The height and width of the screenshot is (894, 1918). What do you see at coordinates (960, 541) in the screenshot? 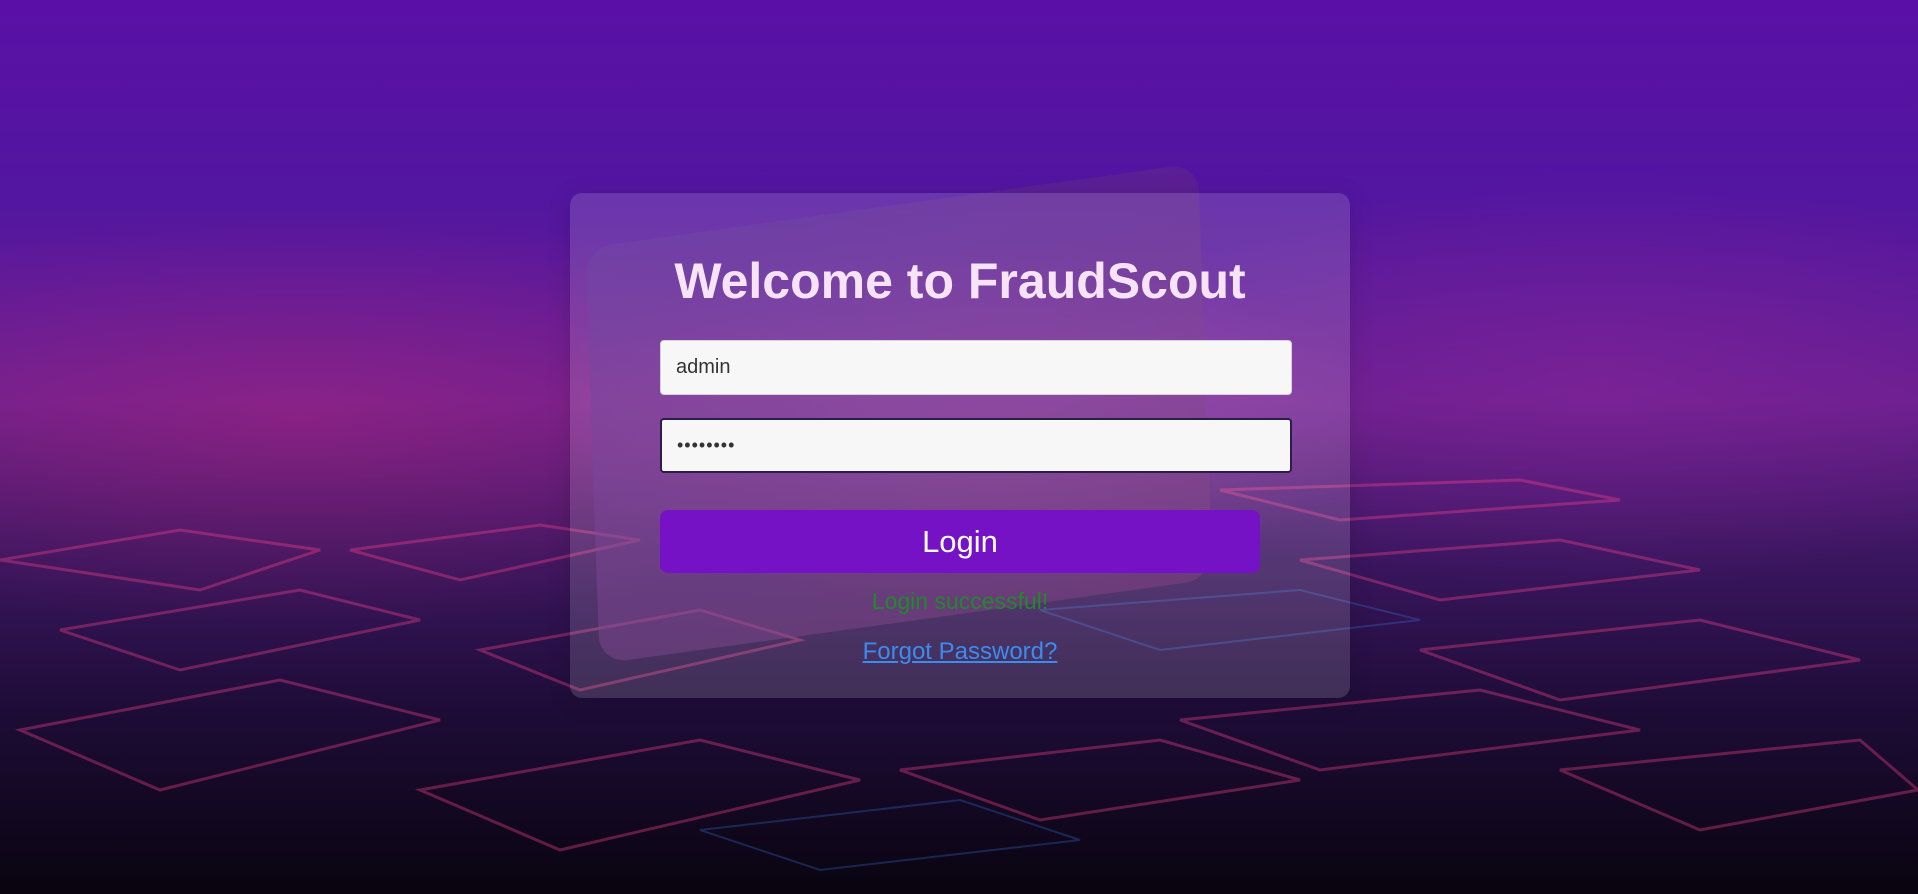
I see `login-button: Login` at bounding box center [960, 541].